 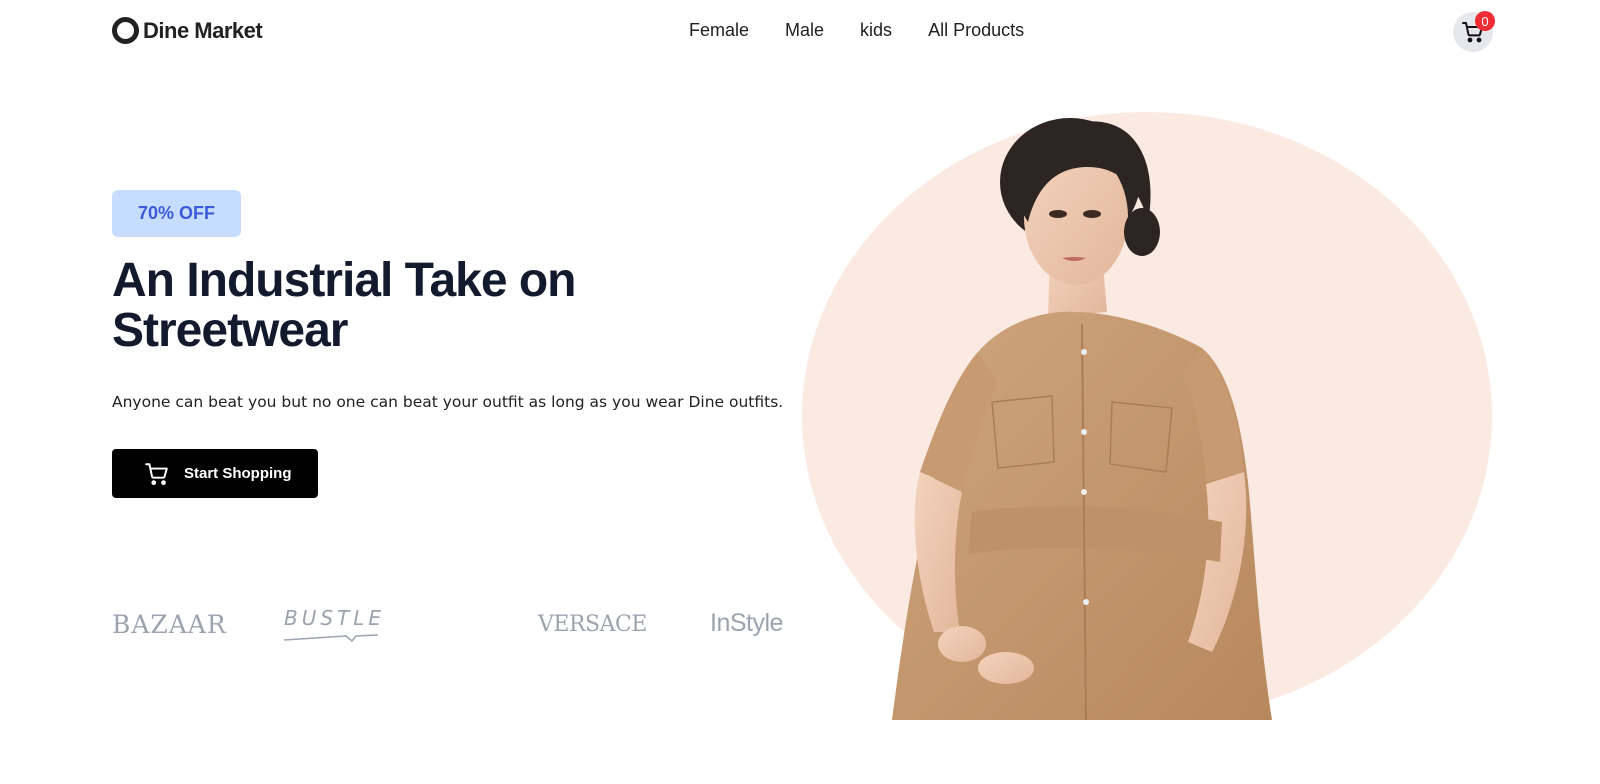 I want to click on cart-button: 0, so click(x=1474, y=31).